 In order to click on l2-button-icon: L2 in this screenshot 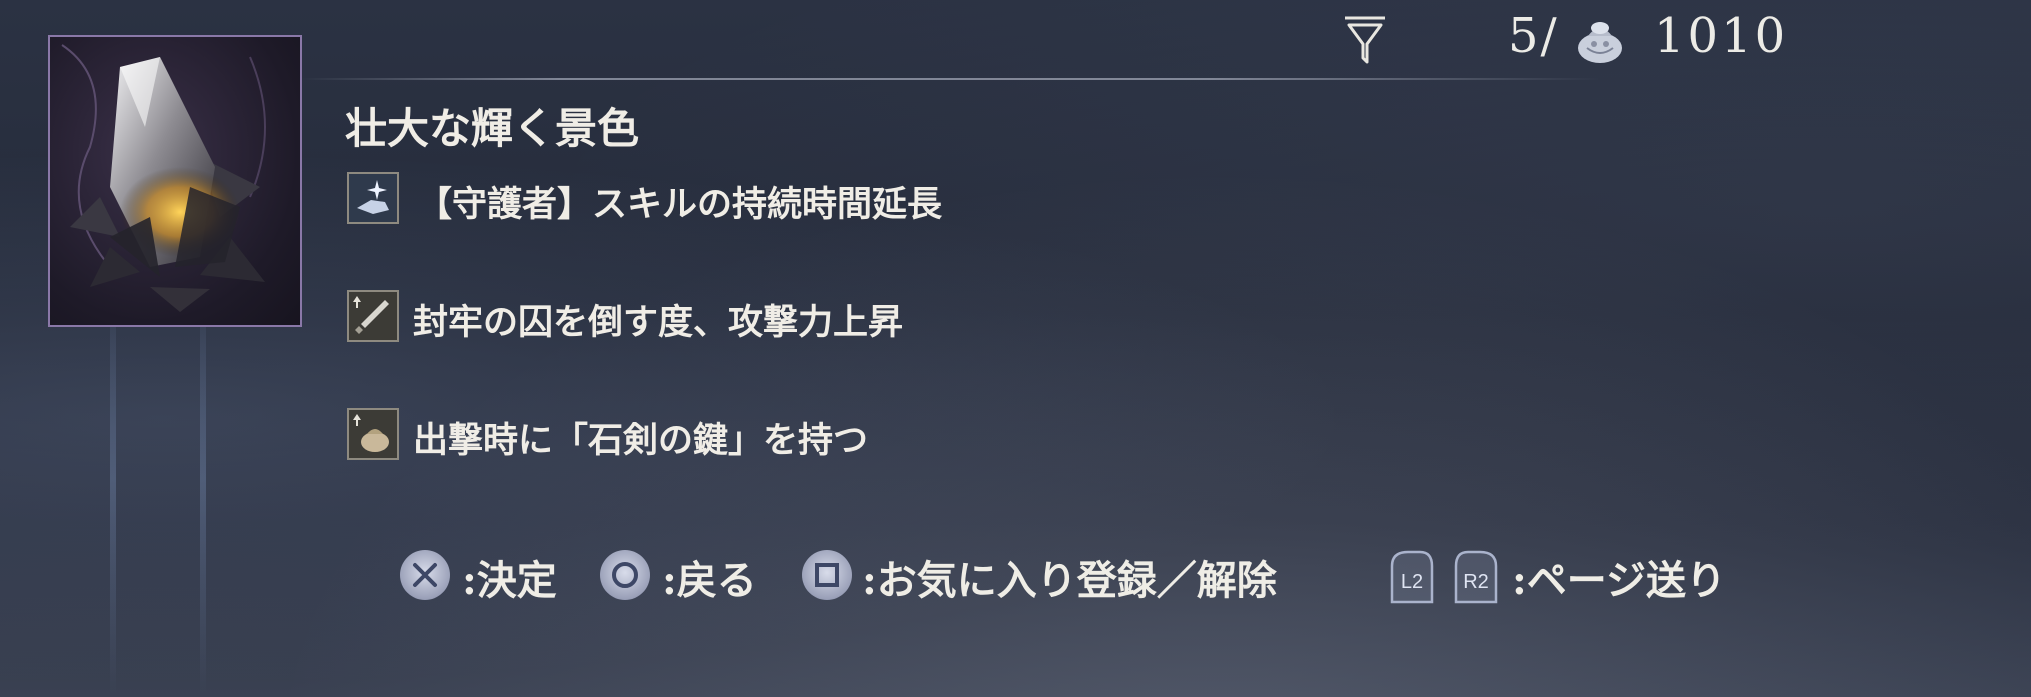, I will do `click(1412, 576)`.